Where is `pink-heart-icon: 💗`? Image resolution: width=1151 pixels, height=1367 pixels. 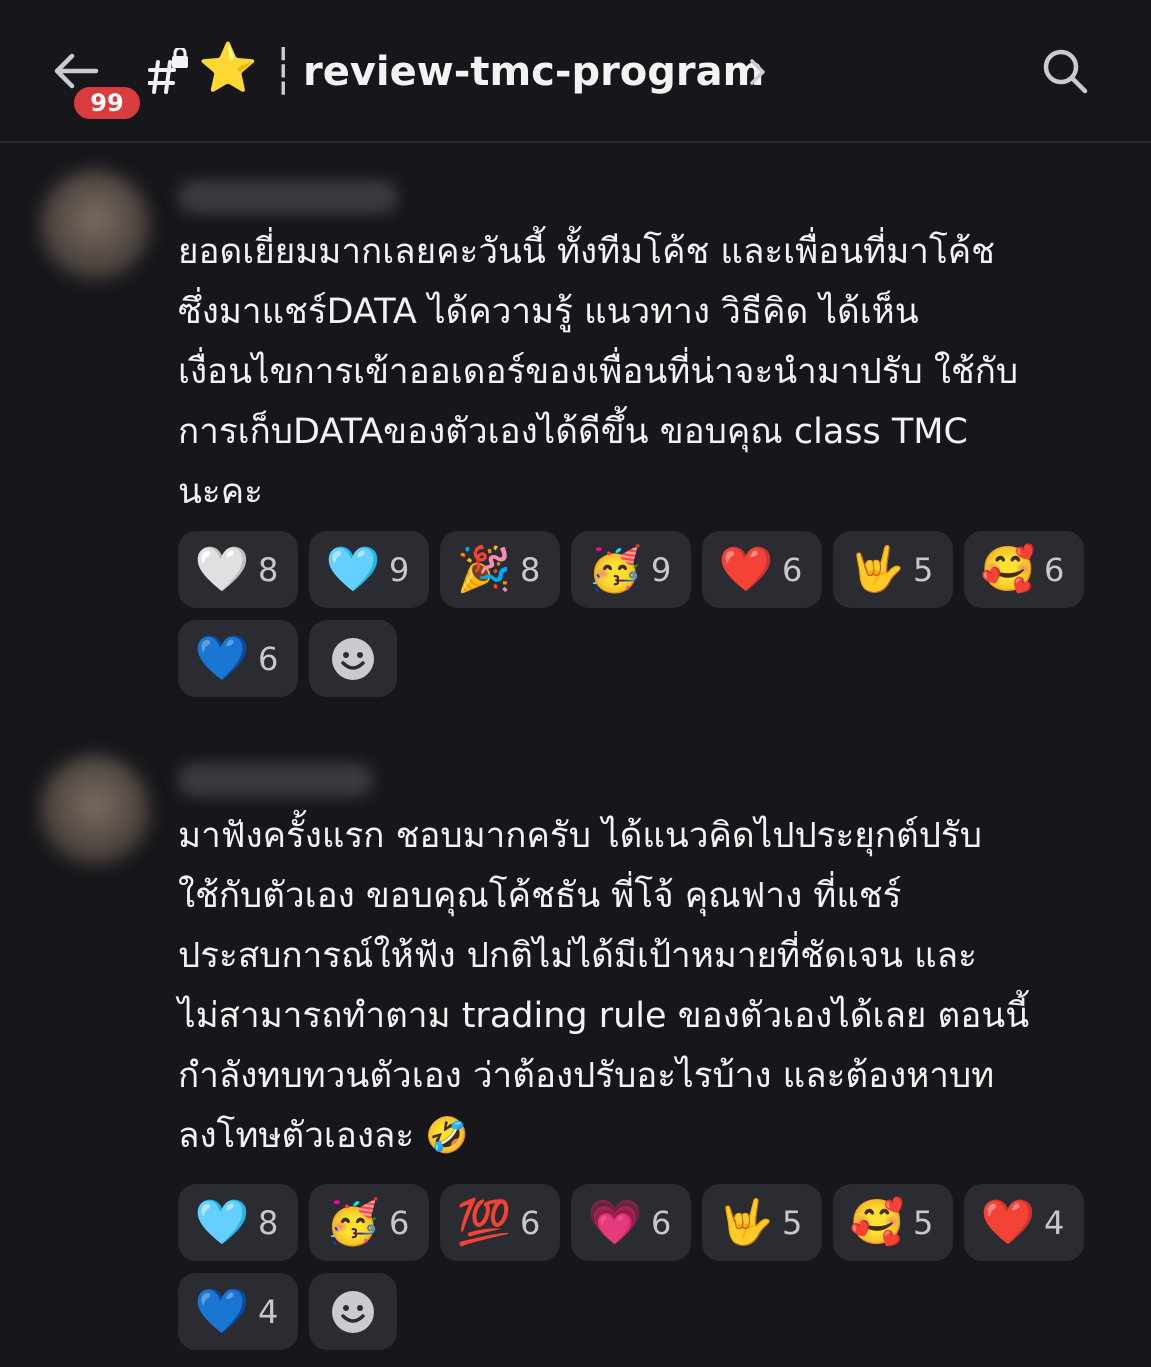
pink-heart-icon: 💗 is located at coordinates (615, 1222).